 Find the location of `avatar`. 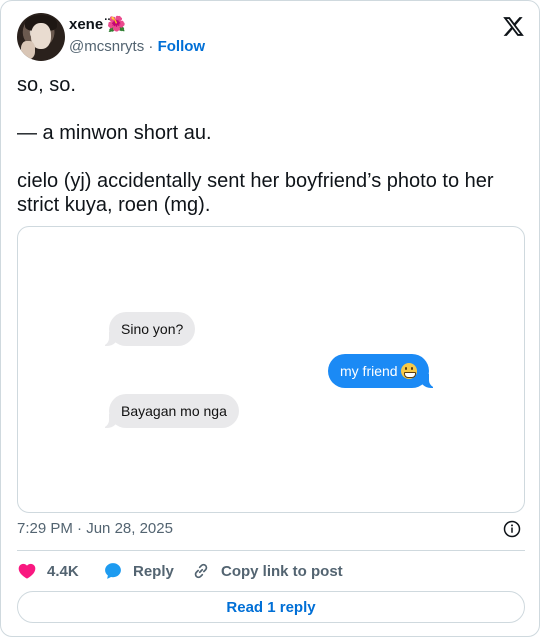

avatar is located at coordinates (41, 37).